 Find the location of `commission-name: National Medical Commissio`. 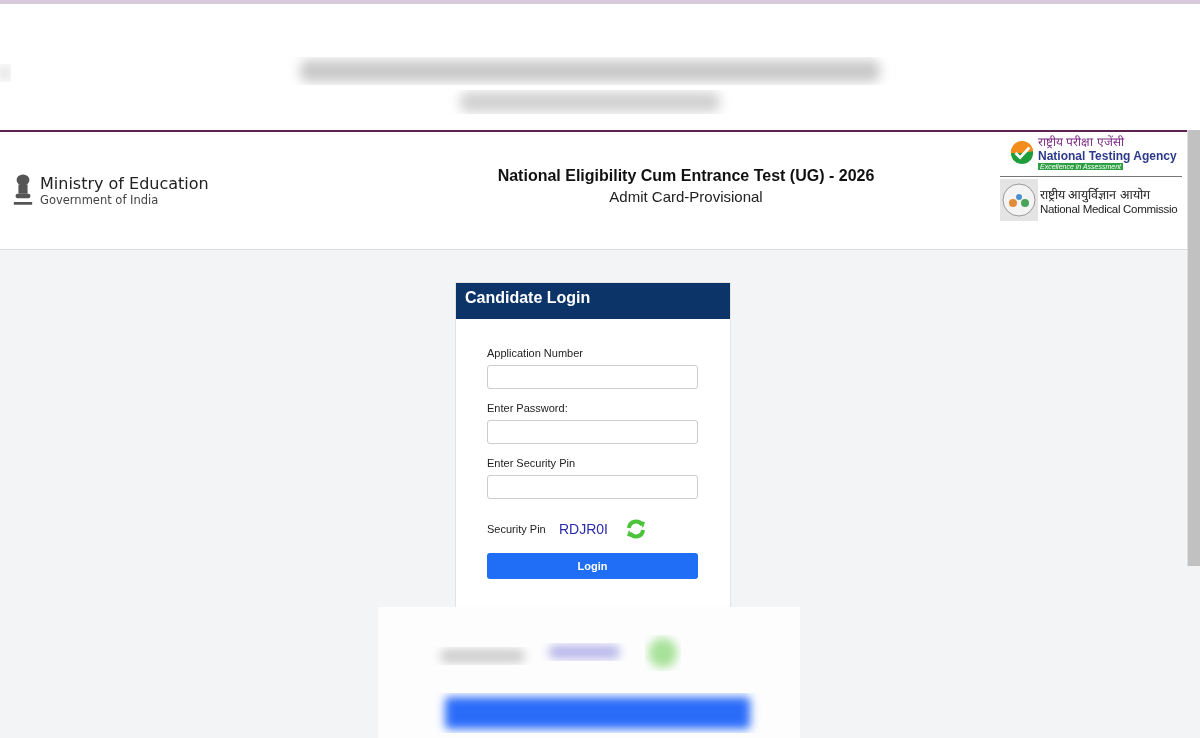

commission-name: National Medical Commissio is located at coordinates (1109, 208).